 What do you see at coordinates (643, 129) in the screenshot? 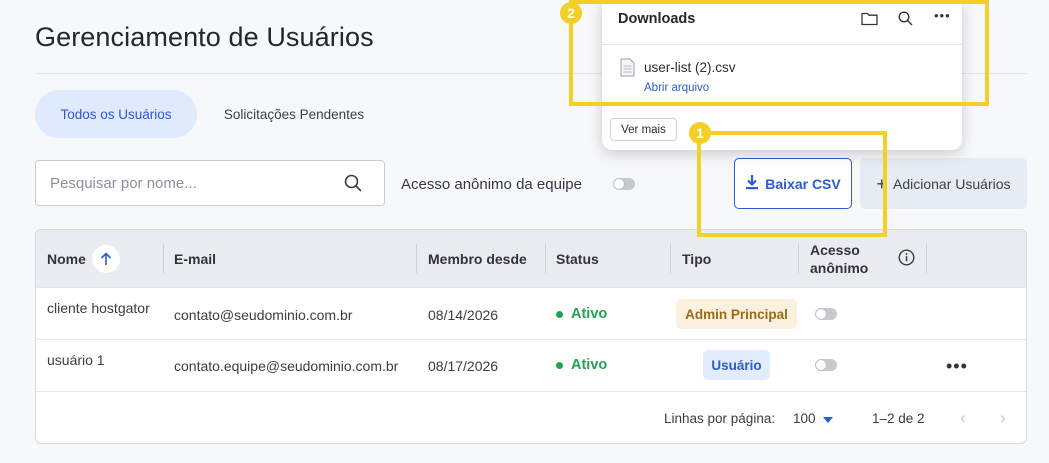
I see `see-more-button: Ver mais` at bounding box center [643, 129].